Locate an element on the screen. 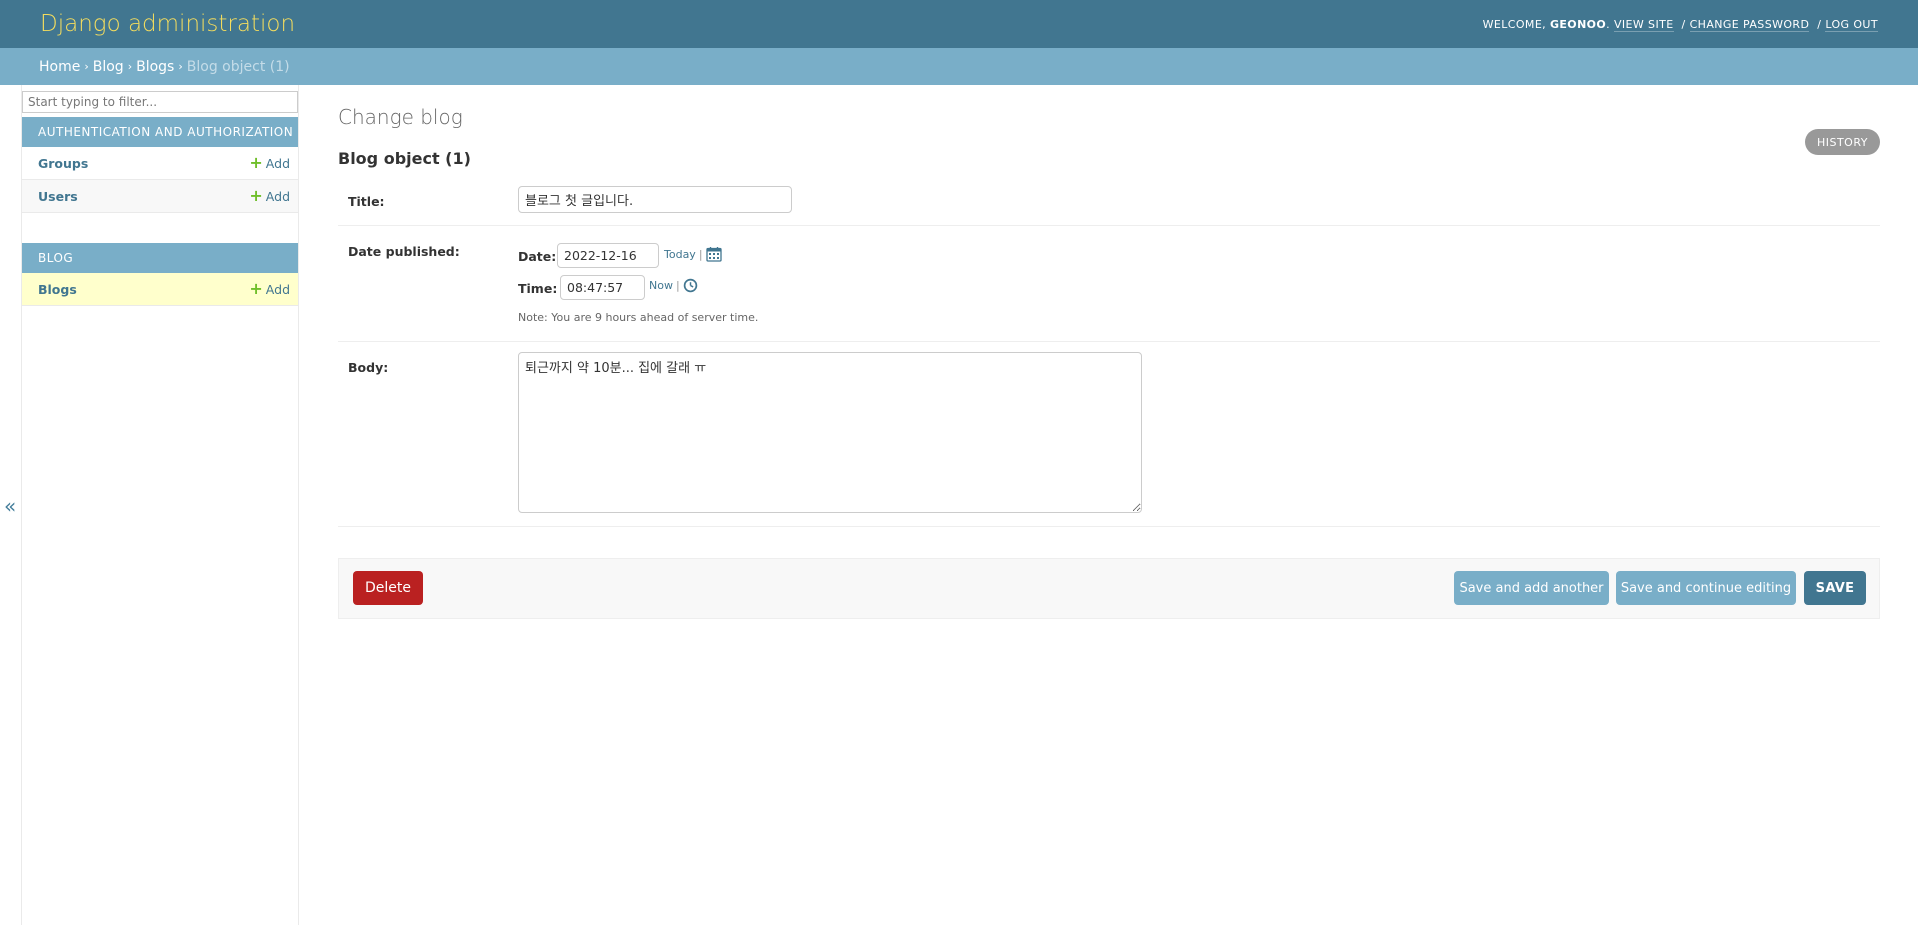 The image size is (1918, 925). save-and-continue-button: Save and continue editing is located at coordinates (1706, 588).